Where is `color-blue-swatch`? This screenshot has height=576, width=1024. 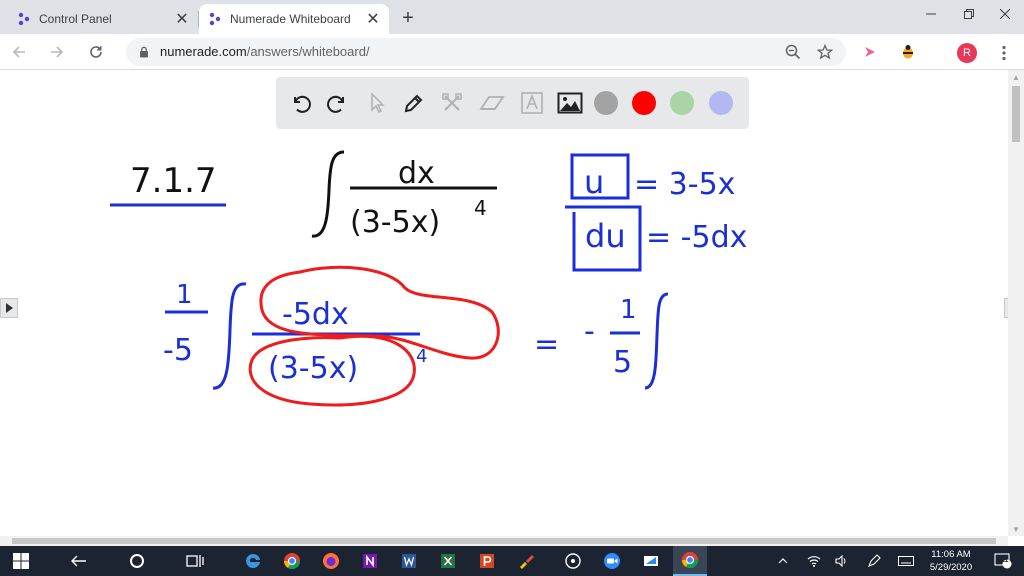
color-blue-swatch is located at coordinates (721, 103).